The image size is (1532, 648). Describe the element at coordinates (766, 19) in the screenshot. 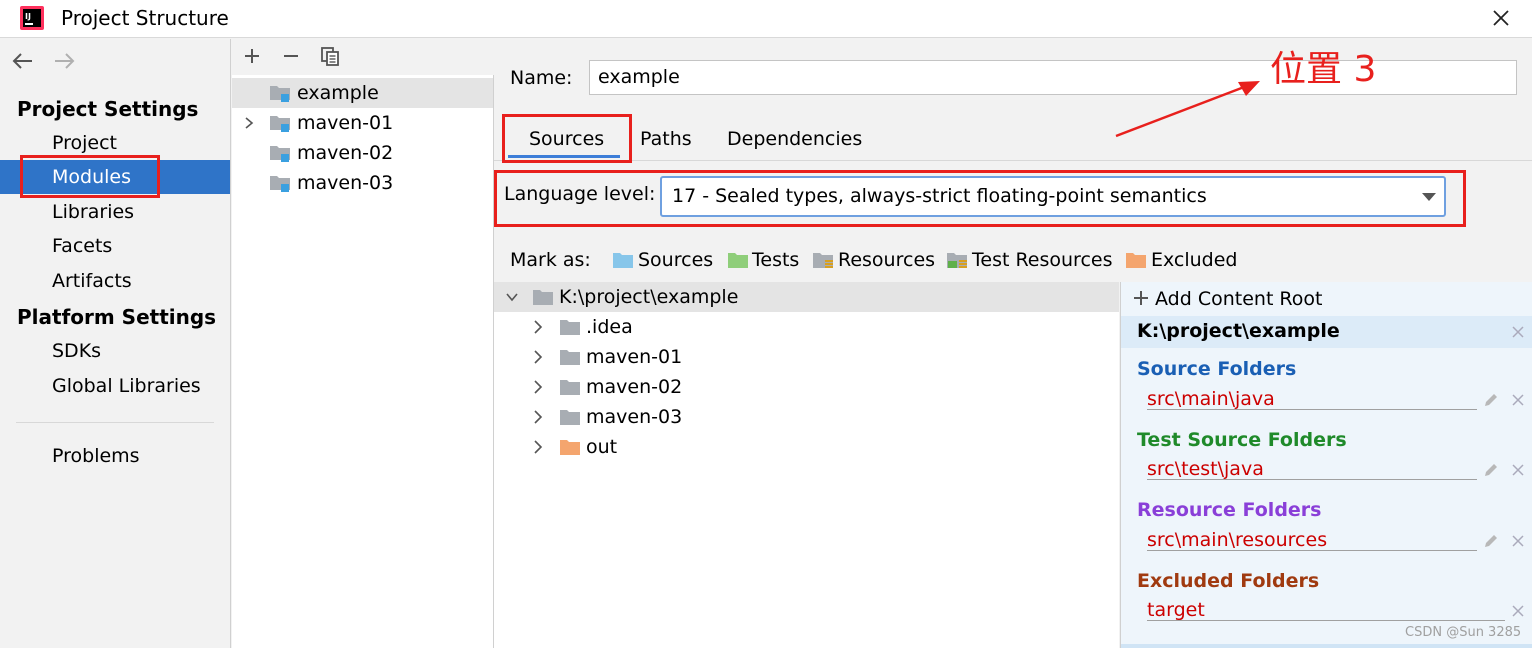

I see `title-bar: IJ Project Structure` at that location.